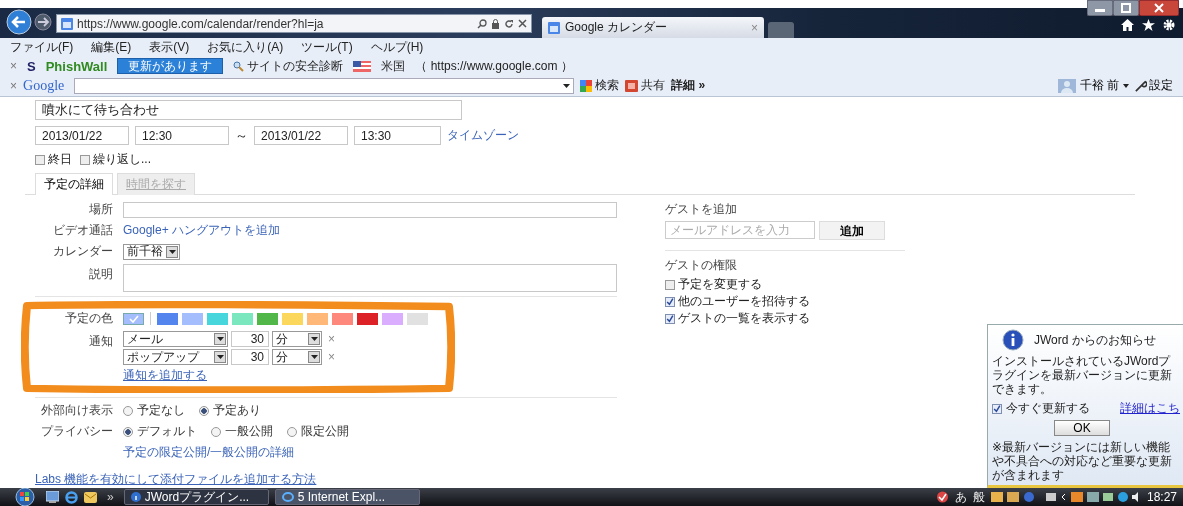 The image size is (1183, 506). What do you see at coordinates (740, 230) in the screenshot?
I see `guest-email-field: メールアドレスを入力` at bounding box center [740, 230].